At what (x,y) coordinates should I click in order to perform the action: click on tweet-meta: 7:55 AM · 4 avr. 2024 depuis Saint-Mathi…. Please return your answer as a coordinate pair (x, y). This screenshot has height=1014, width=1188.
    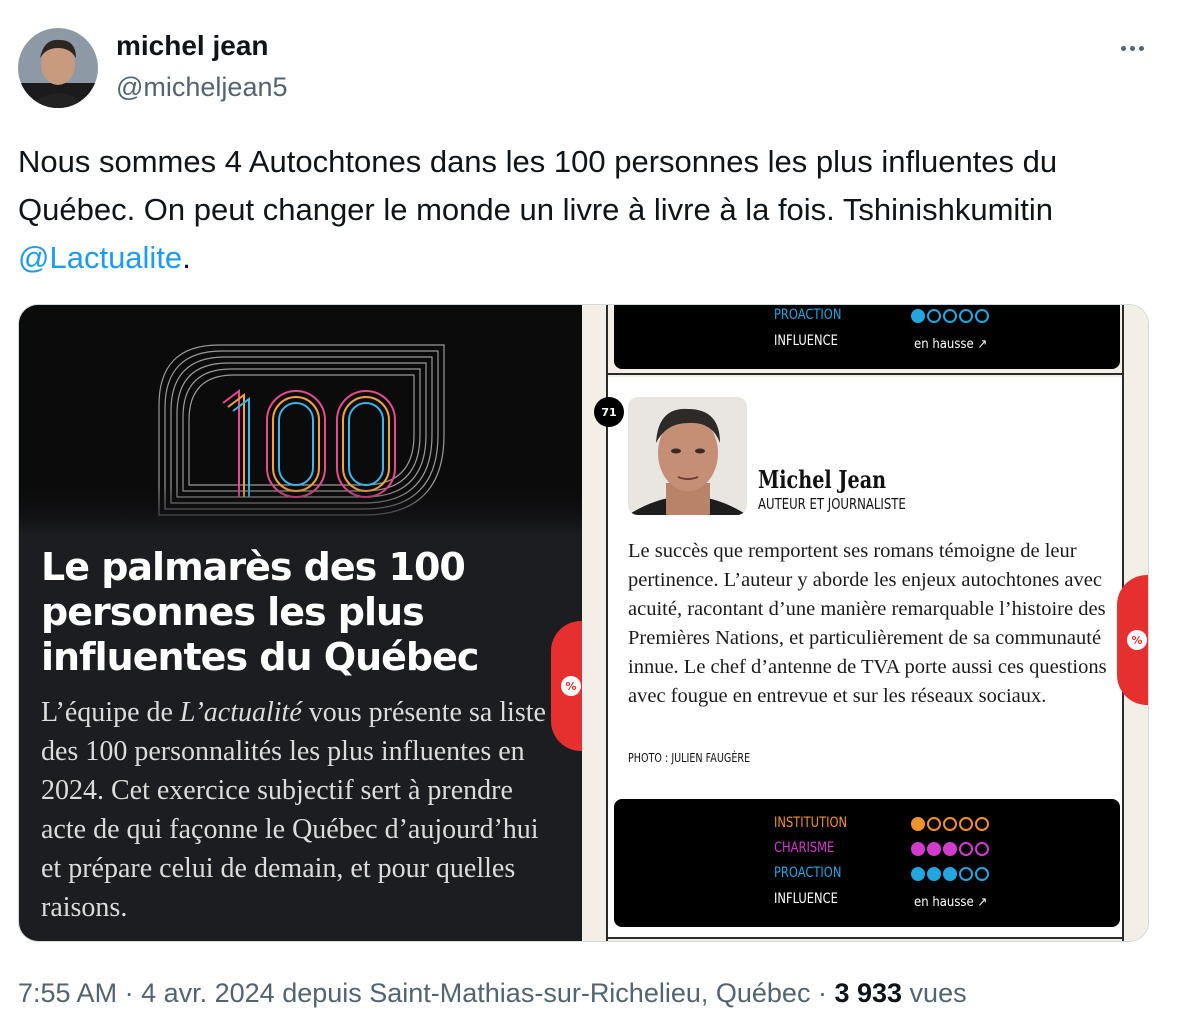
    Looking at the image, I should click on (492, 993).